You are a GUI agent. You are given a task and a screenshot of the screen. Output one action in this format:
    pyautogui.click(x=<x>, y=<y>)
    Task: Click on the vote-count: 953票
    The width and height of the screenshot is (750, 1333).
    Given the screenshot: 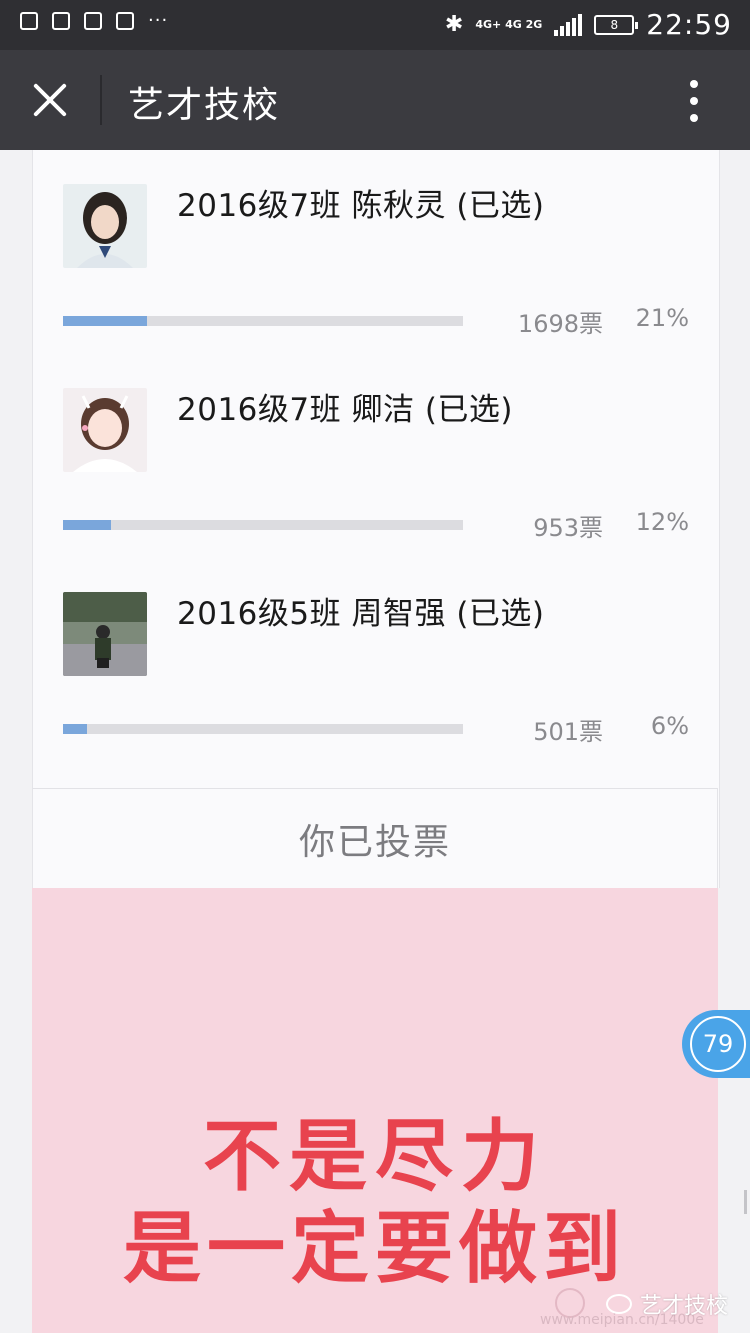 What is the action you would take?
    pyautogui.click(x=568, y=528)
    